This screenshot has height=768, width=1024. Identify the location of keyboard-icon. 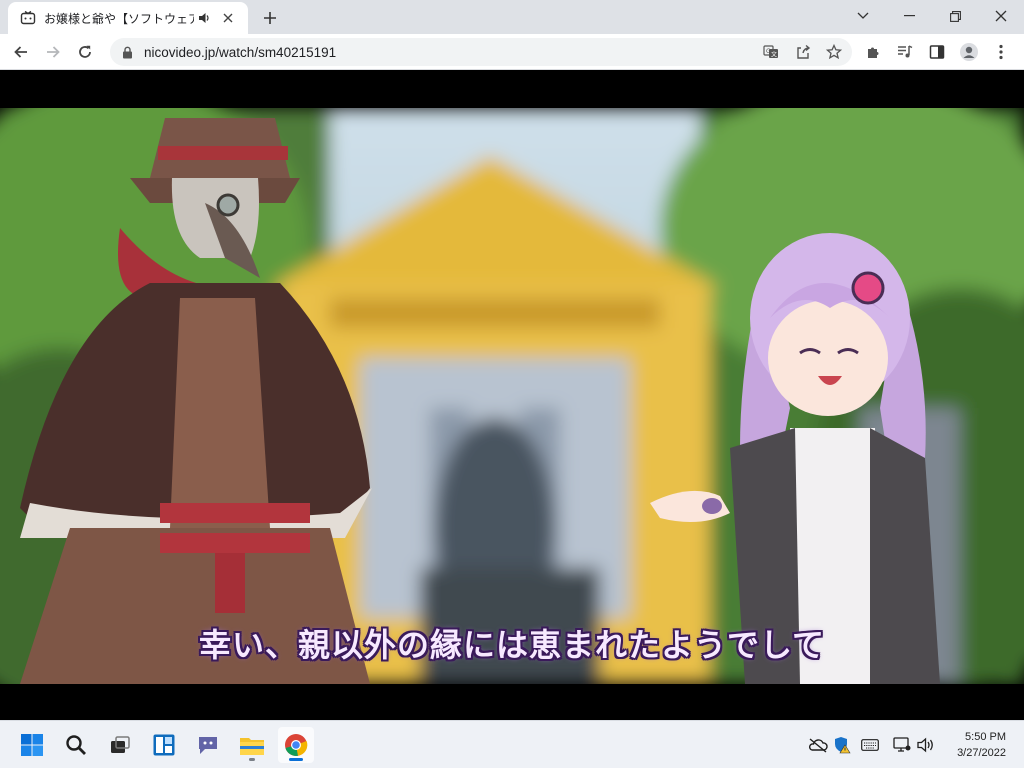
(870, 745).